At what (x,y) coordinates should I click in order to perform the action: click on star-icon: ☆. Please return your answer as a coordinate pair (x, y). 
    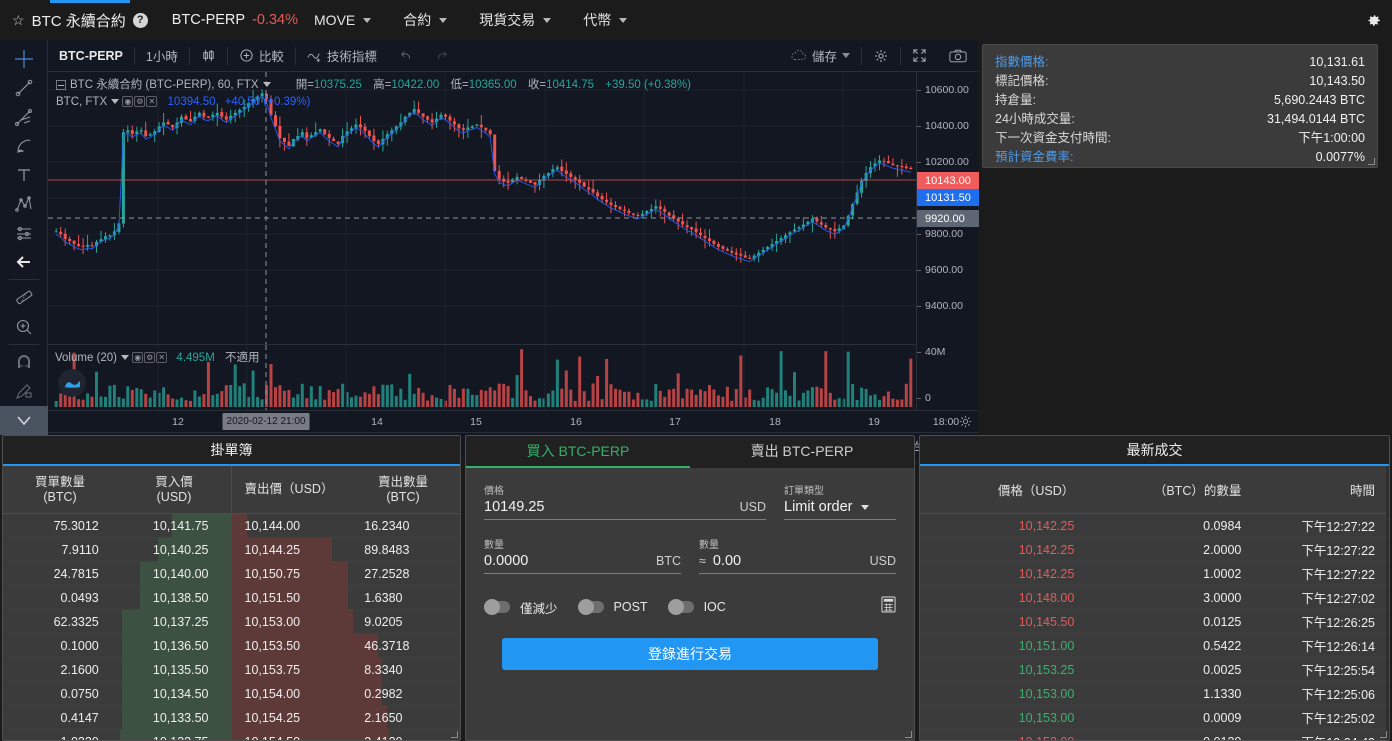
    Looking at the image, I should click on (18, 20).